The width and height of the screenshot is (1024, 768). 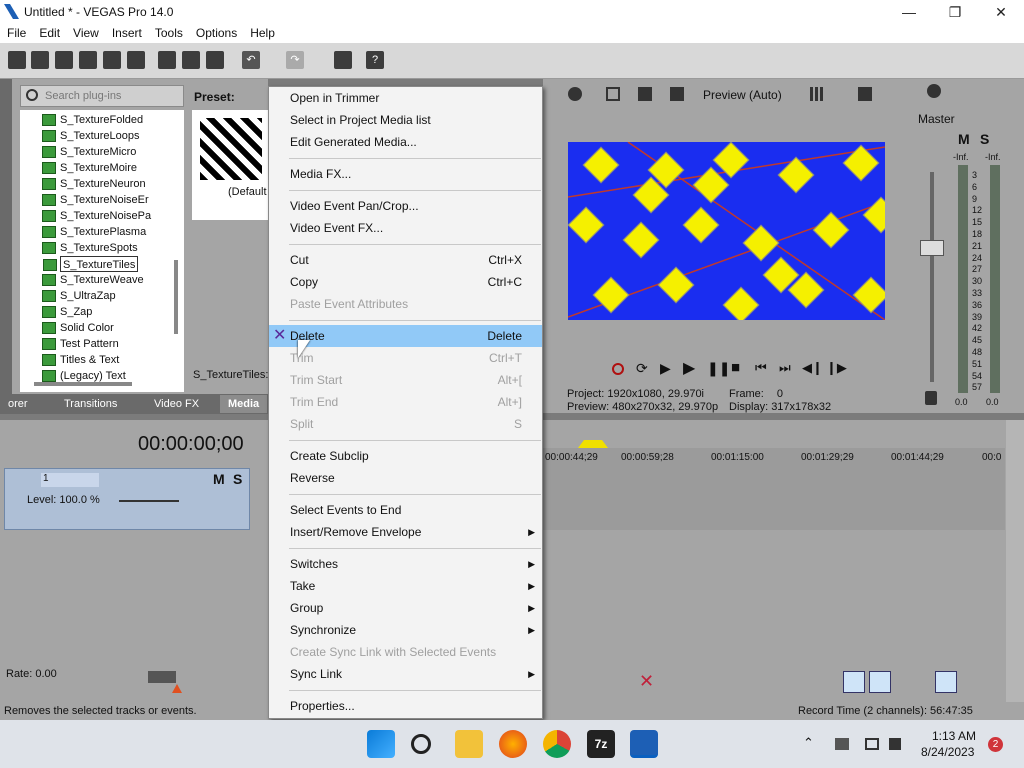 What do you see at coordinates (94, 232) in the screenshot?
I see `plugin-item: S_TexturePlasma` at bounding box center [94, 232].